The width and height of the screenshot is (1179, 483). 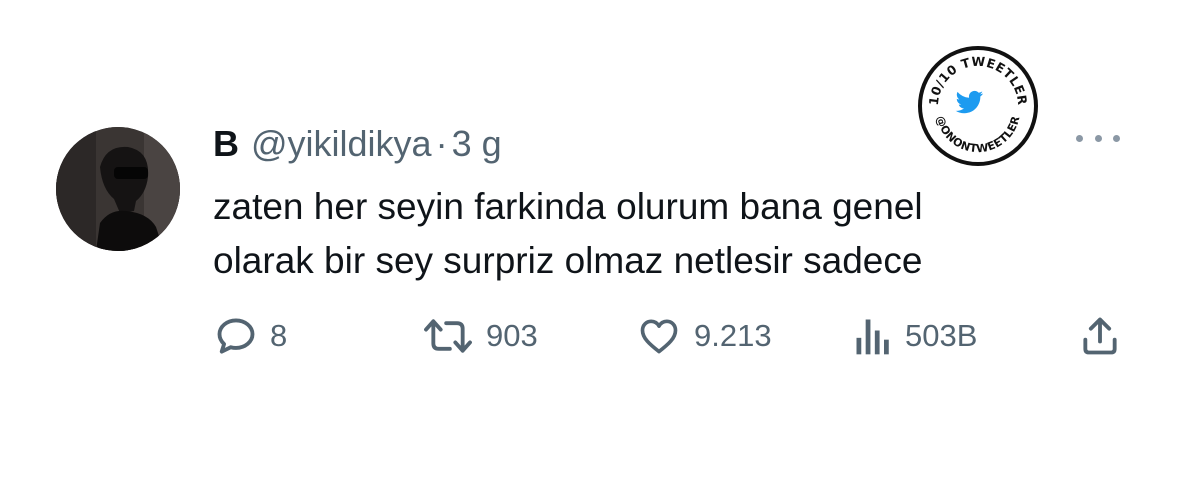 I want to click on badge-logo: 10/10 TWEETLER @ONONTWEETLER, so click(x=978, y=106).